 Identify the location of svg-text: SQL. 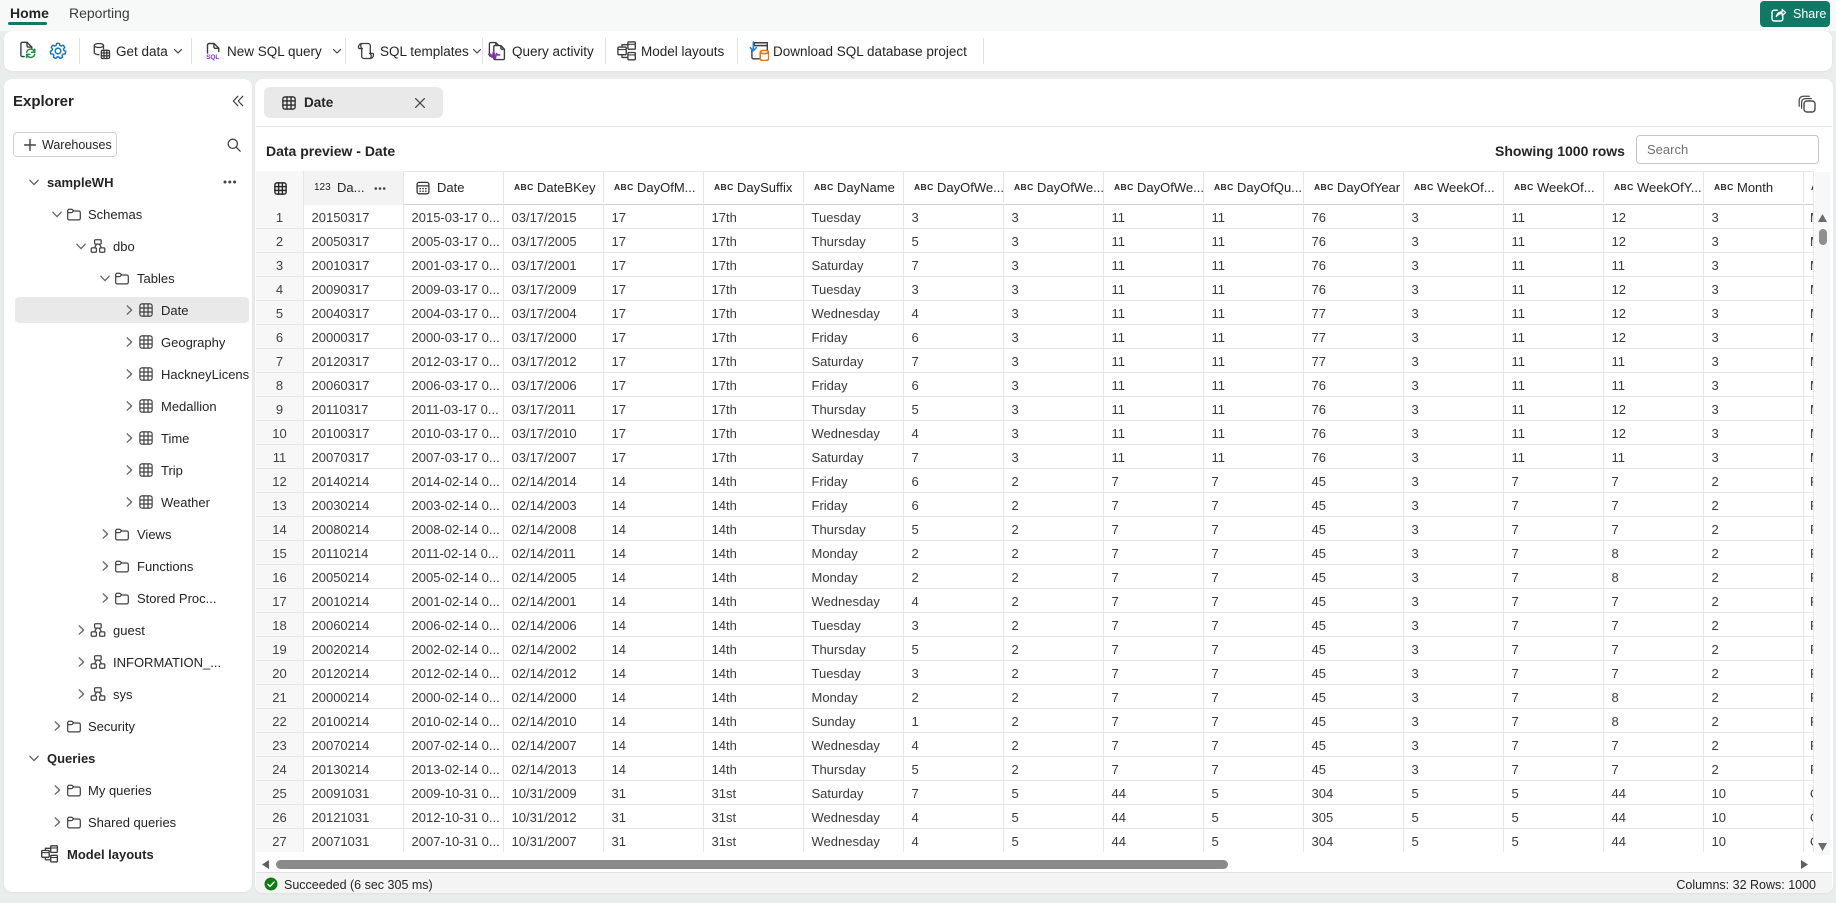
(212, 57).